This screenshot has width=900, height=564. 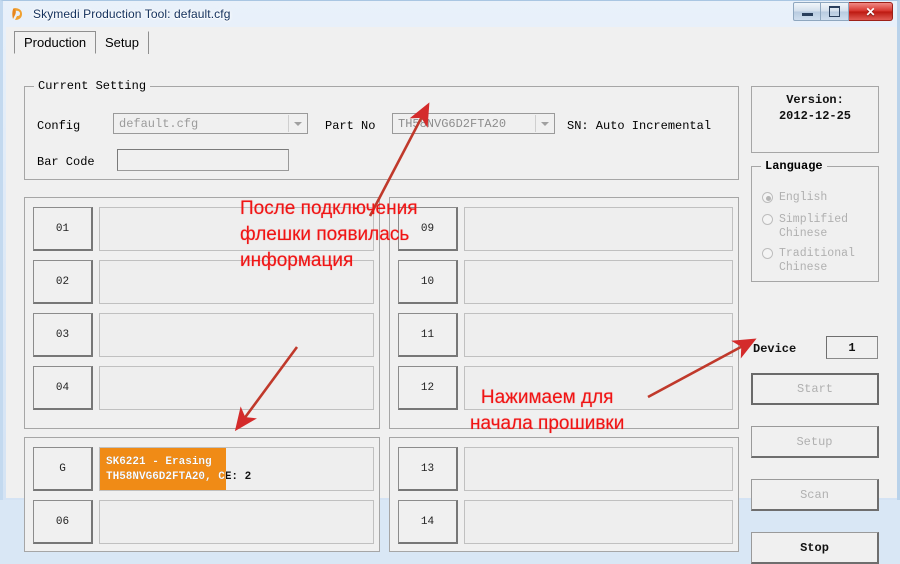 What do you see at coordinates (203, 160) in the screenshot?
I see `bar-code-input` at bounding box center [203, 160].